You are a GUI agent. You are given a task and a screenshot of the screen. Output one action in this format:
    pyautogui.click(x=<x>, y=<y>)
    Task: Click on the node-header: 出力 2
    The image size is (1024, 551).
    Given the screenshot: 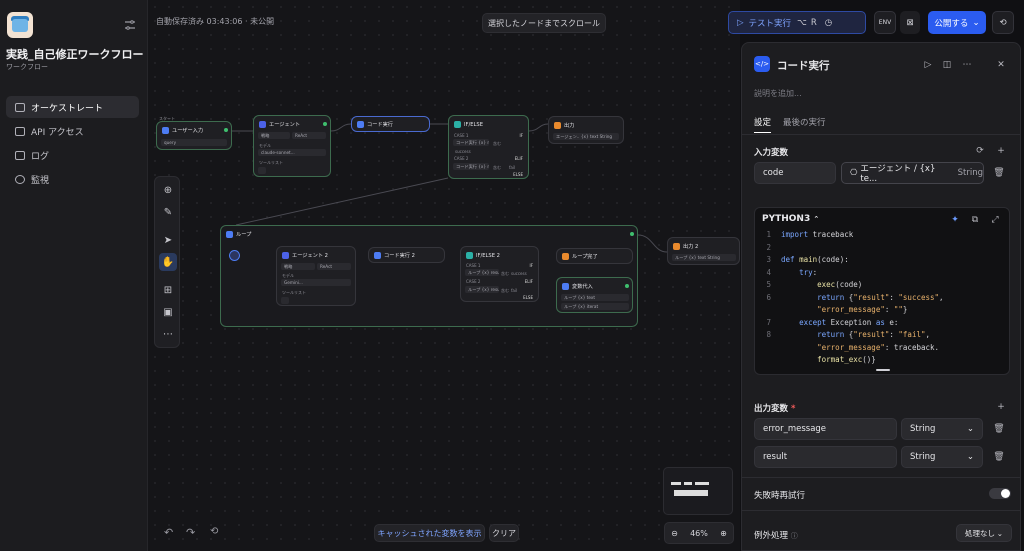 What is the action you would take?
    pyautogui.click(x=685, y=246)
    